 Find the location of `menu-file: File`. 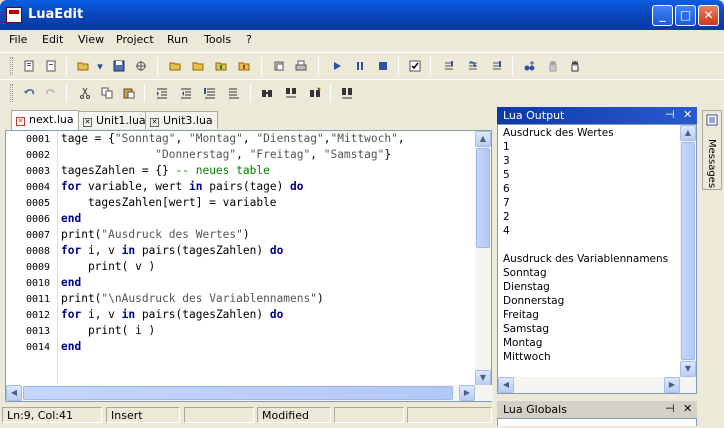

menu-file: File is located at coordinates (18, 39).